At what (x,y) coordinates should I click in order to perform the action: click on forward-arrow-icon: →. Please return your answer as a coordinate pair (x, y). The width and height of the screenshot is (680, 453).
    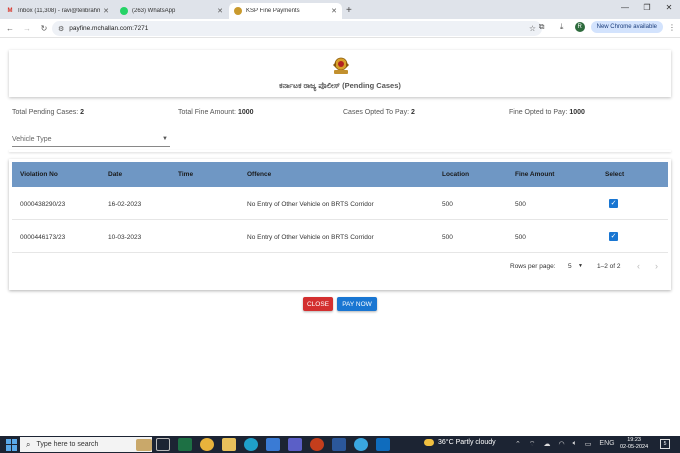
    Looking at the image, I should click on (27, 28).